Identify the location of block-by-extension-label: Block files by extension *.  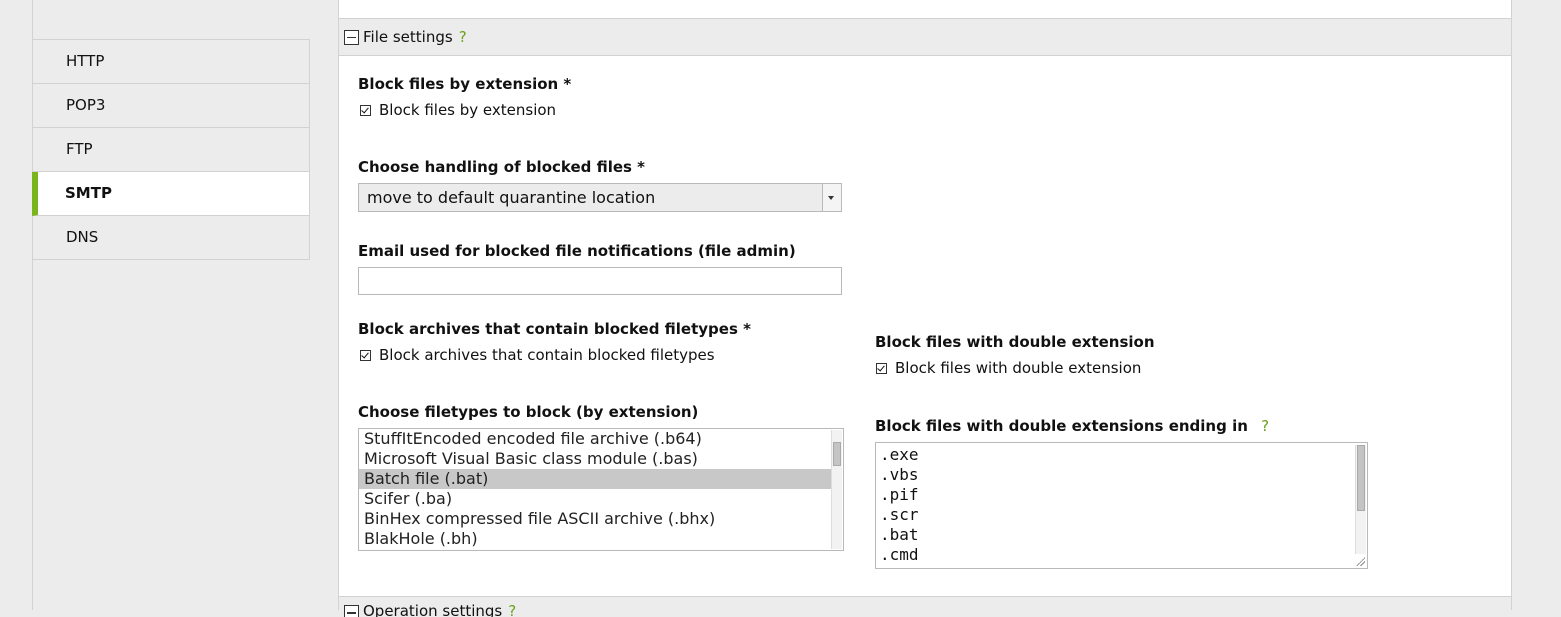
(465, 84).